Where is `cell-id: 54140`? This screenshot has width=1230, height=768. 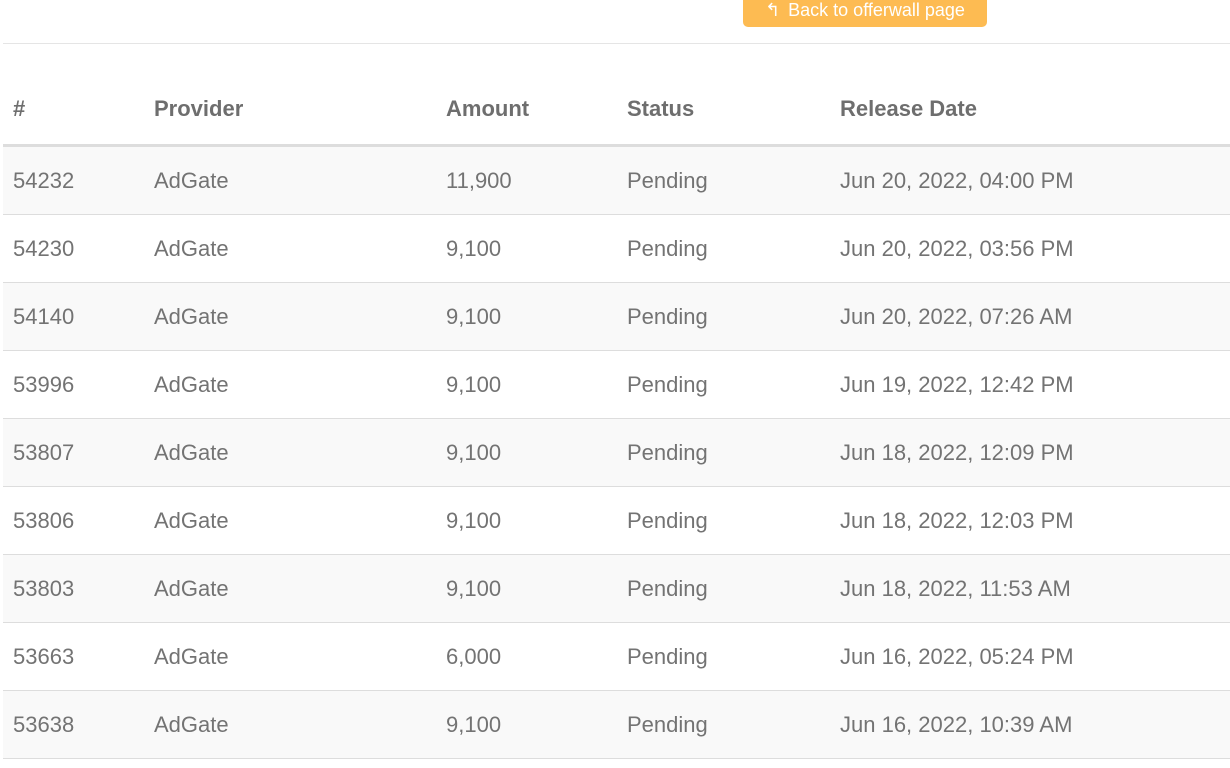
cell-id: 54140 is located at coordinates (73, 316).